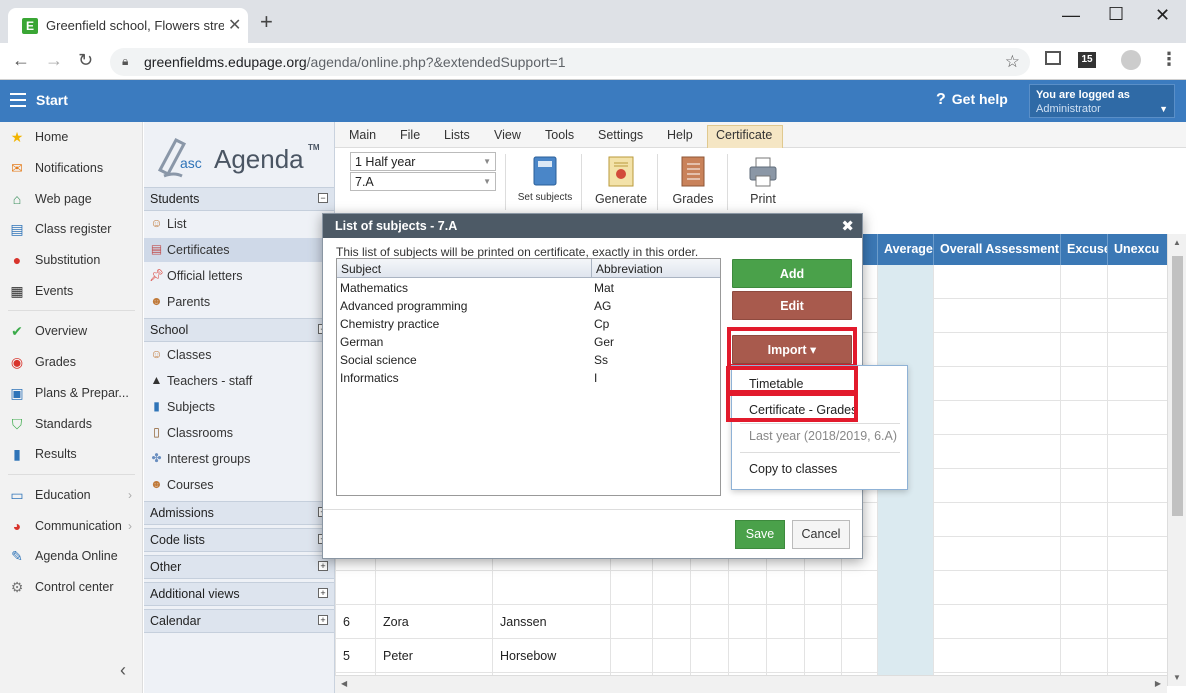 The width and height of the screenshot is (1186, 693). I want to click on list-item: Informatics I, so click(528, 378).